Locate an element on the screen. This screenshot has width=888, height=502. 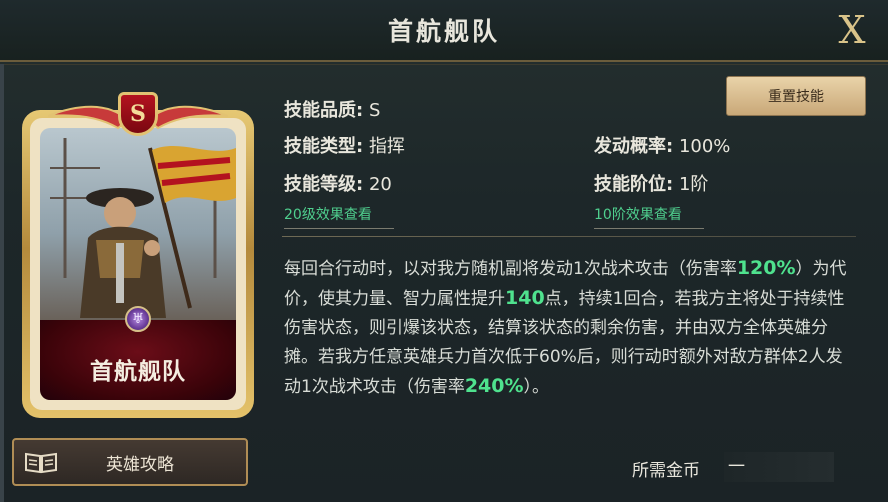
trigger-chance-value: 100% is located at coordinates (704, 146).